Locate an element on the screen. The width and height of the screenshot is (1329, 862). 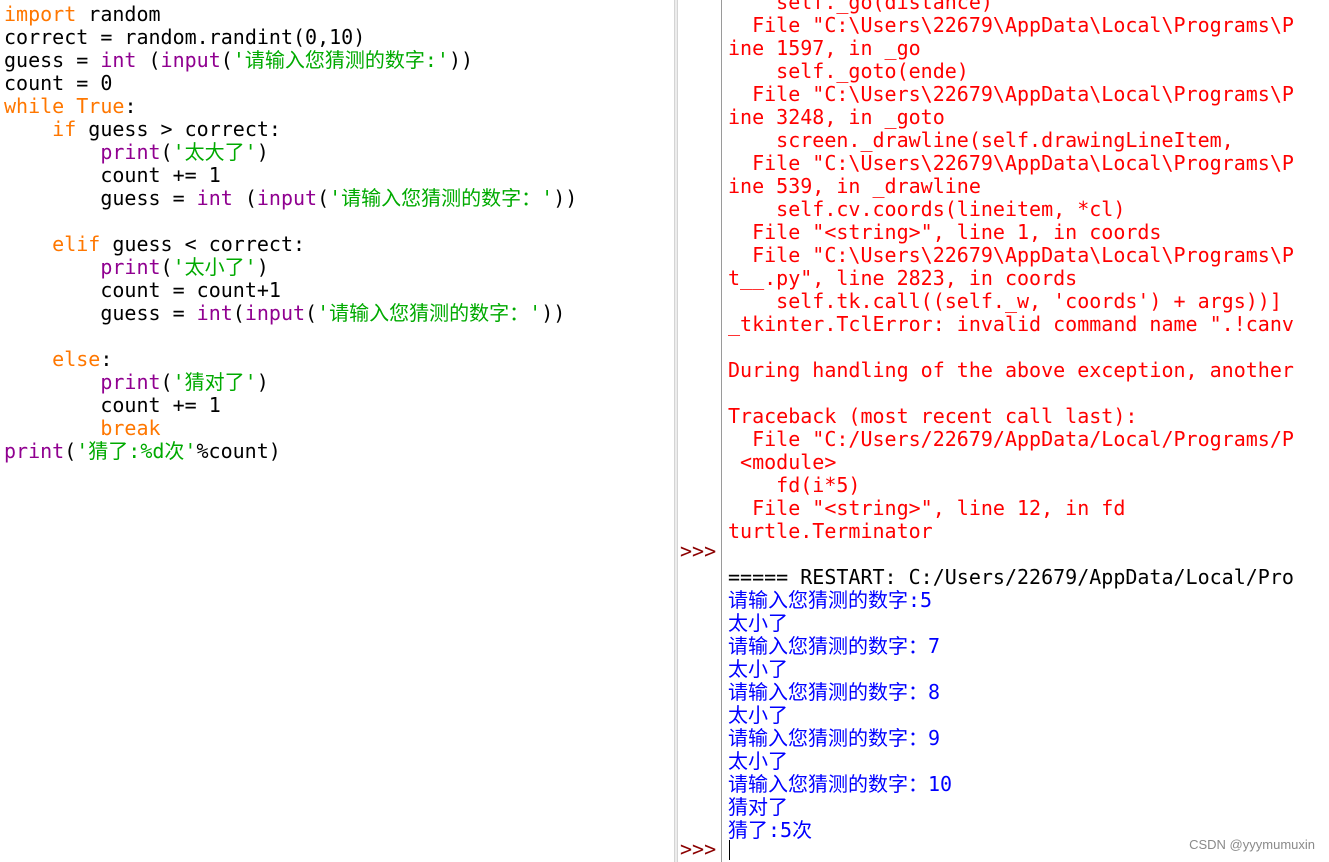
shell-output-line: 请输入您猜测的数字：10 is located at coordinates (840, 784).